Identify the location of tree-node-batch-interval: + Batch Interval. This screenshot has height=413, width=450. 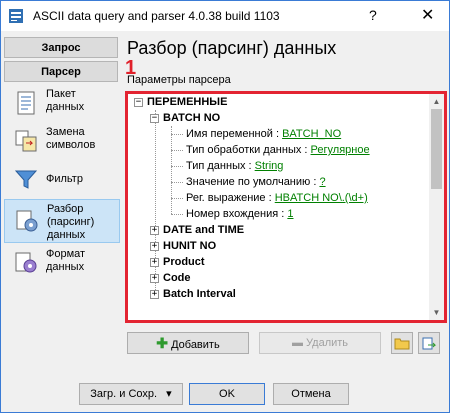
(193, 296).